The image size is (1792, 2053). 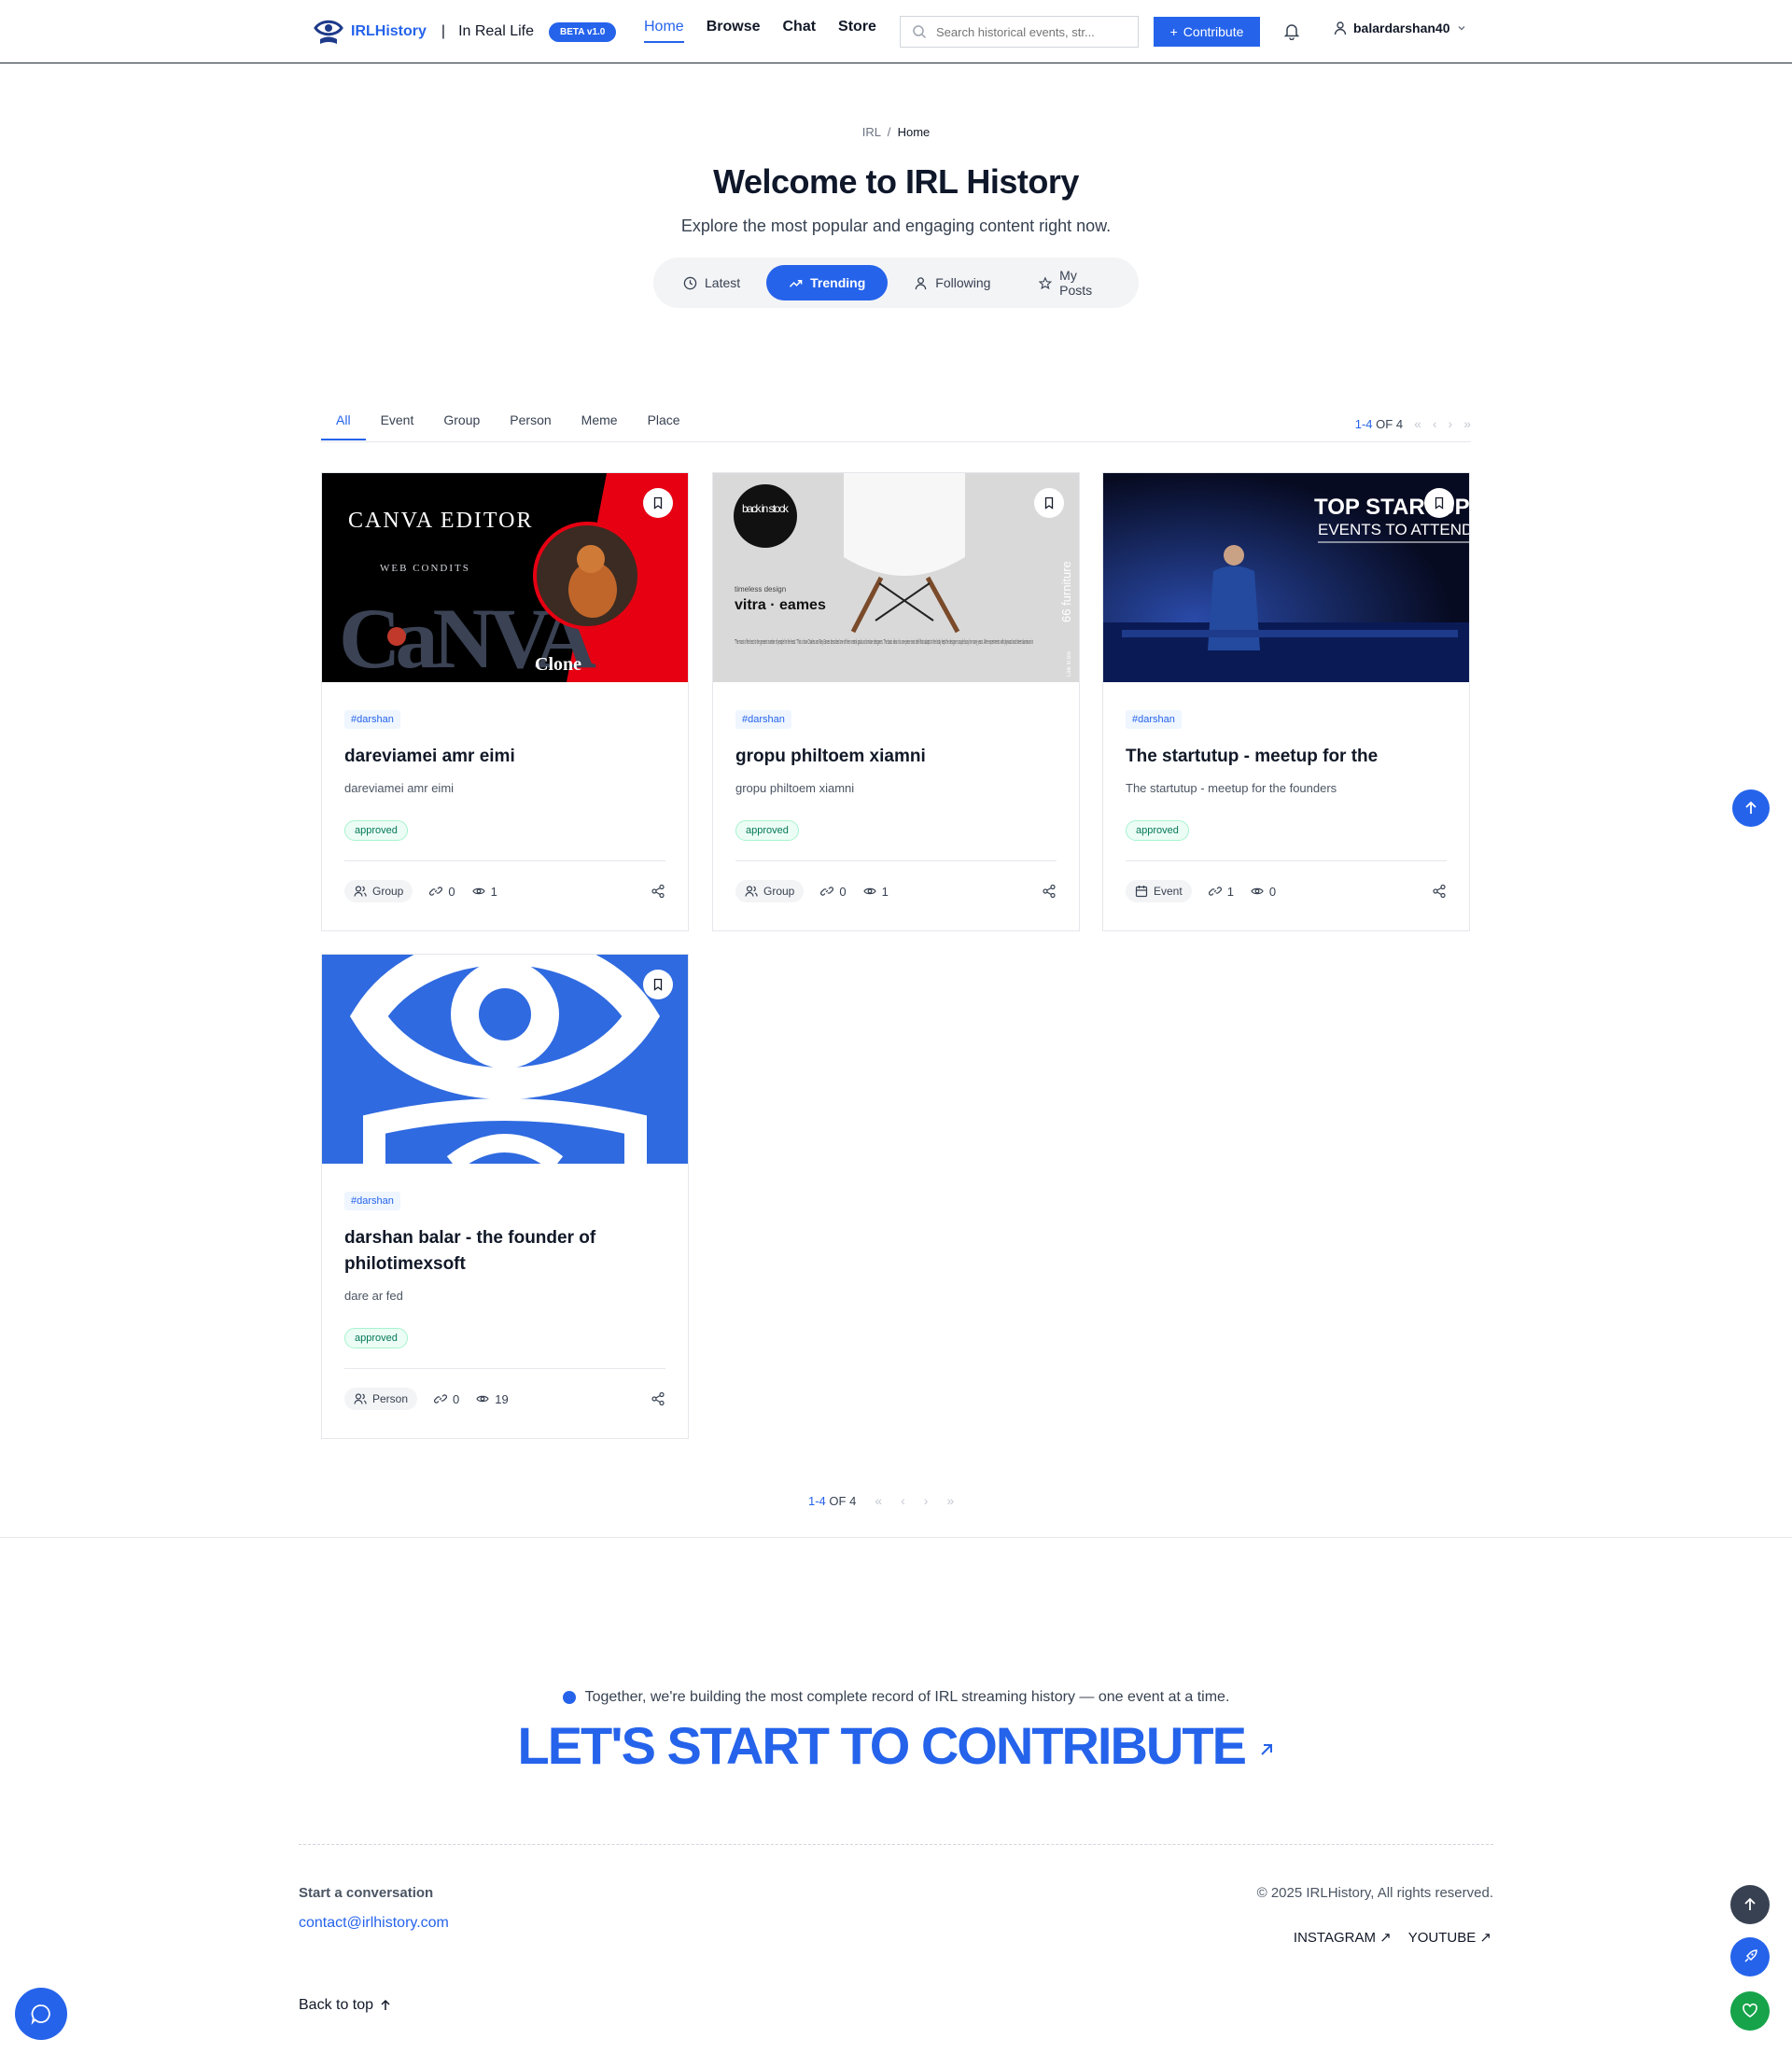 I want to click on nav-home: Home, so click(x=664, y=31).